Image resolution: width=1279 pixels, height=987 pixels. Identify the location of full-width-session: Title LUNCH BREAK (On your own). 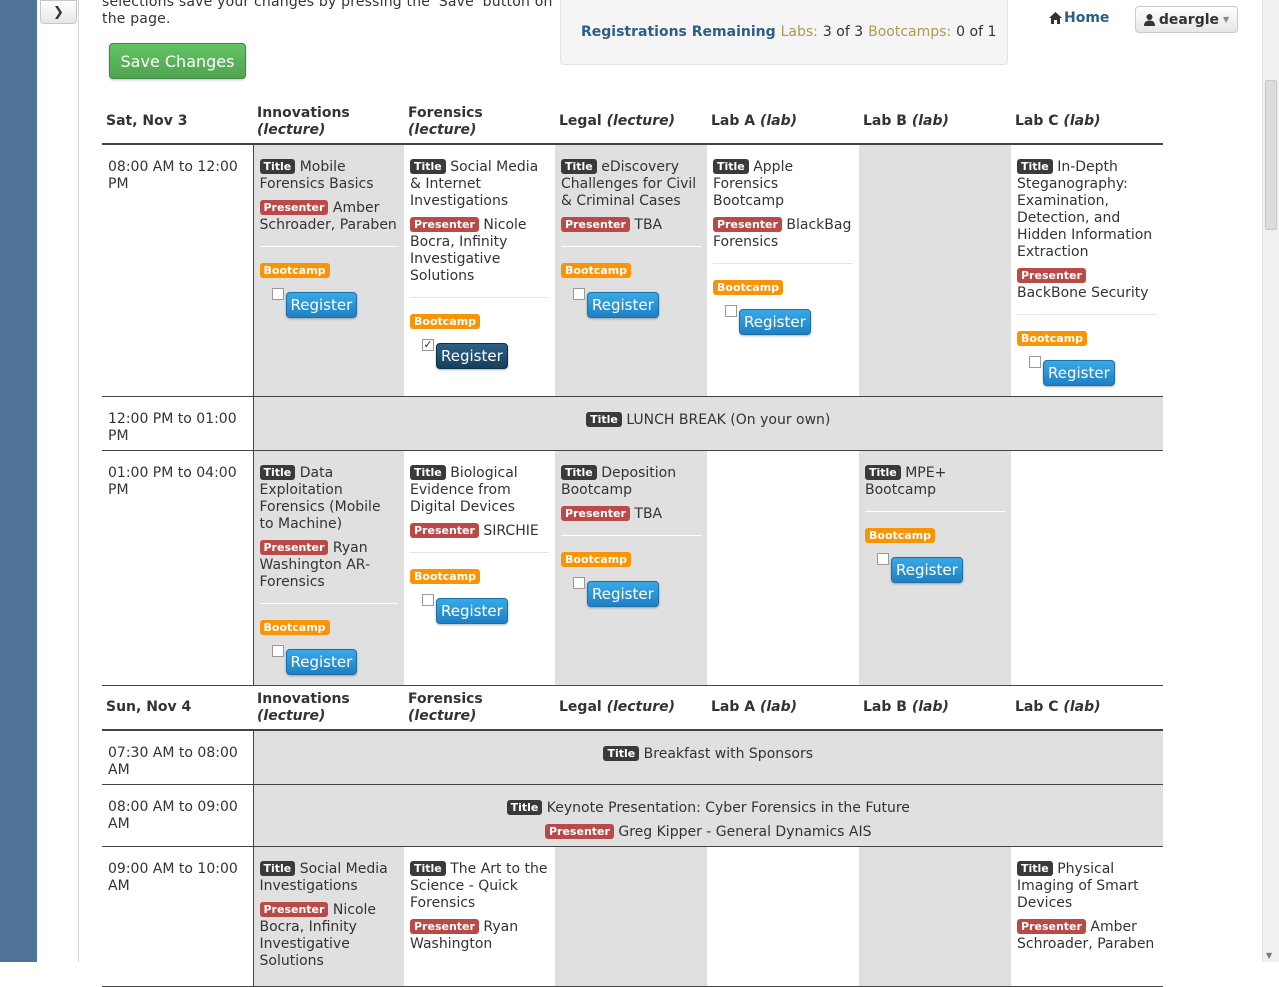
(708, 423).